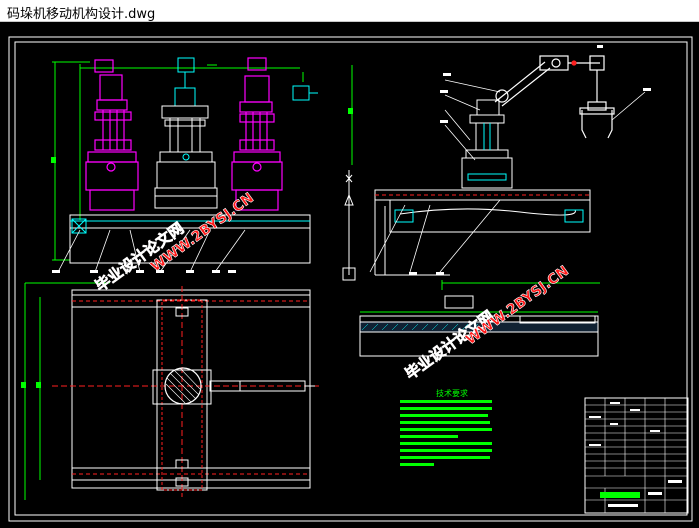 The height and width of the screenshot is (528, 699). I want to click on technical-notes: 技术要求, so click(446, 427).